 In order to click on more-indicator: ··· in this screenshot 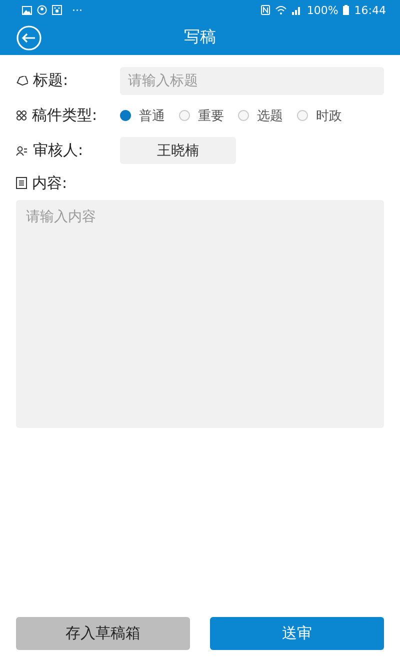, I will do `click(77, 10)`.